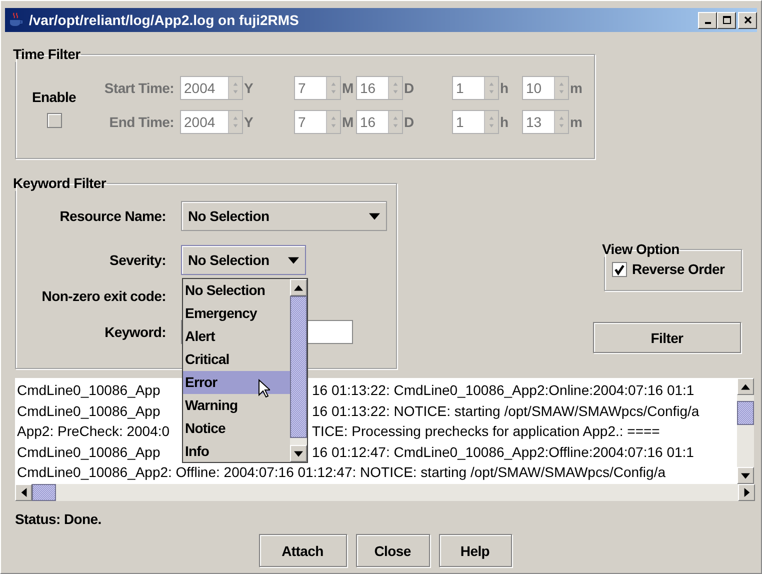 This screenshot has width=762, height=574. What do you see at coordinates (619, 269) in the screenshot?
I see `reverse-order-checkbox` at bounding box center [619, 269].